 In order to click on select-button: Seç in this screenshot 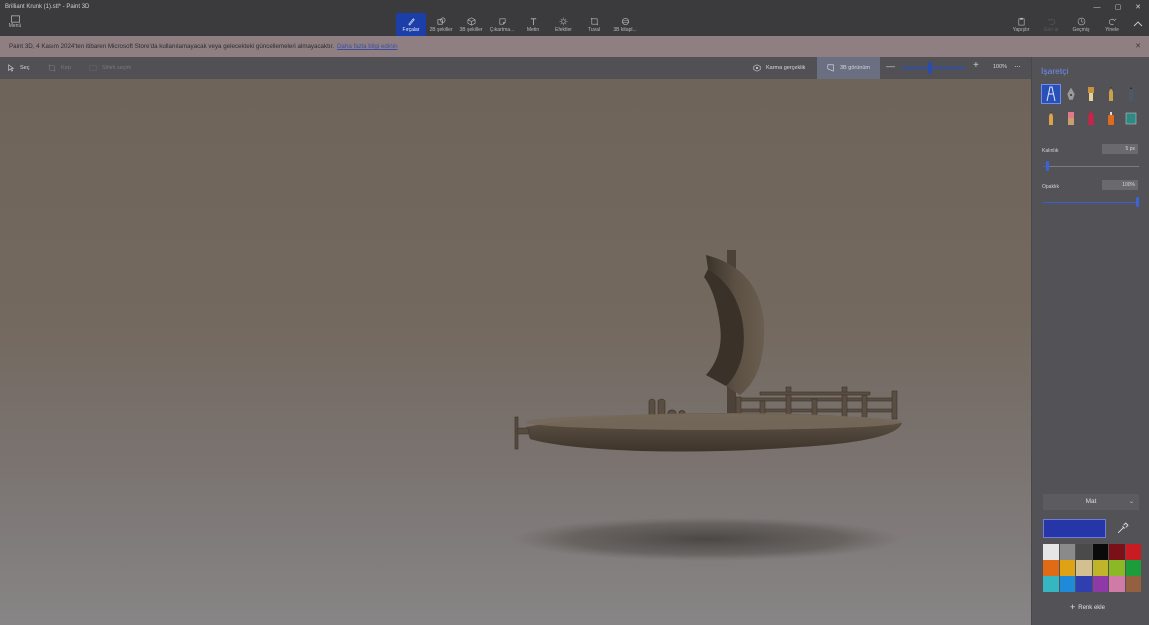, I will do `click(18, 68)`.